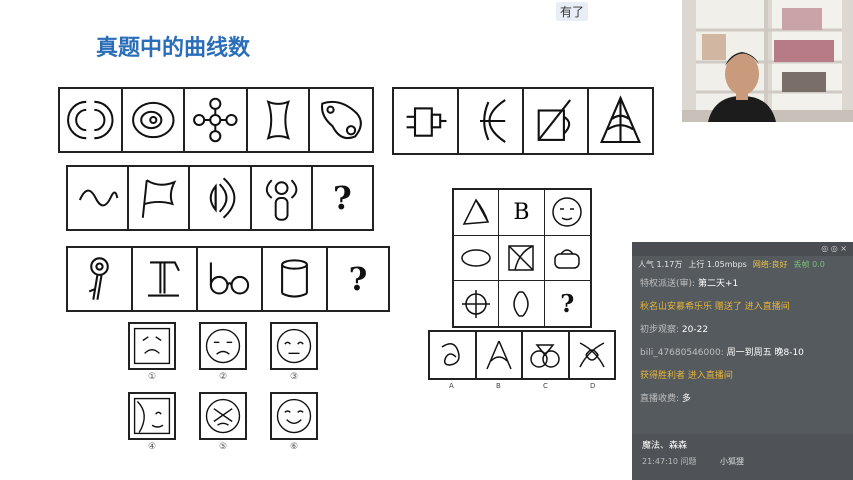 This screenshot has width=853, height=480. Describe the element at coordinates (770, 264) in the screenshot. I see `network-stat: 网络:良好` at that location.